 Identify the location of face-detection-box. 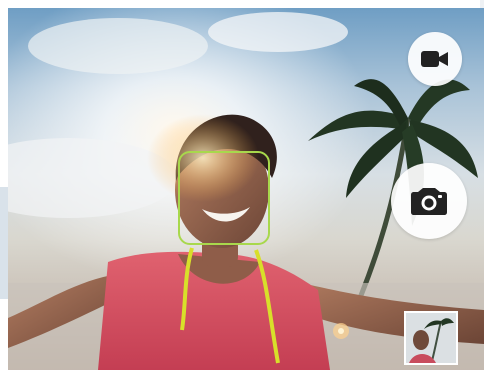
(224, 198).